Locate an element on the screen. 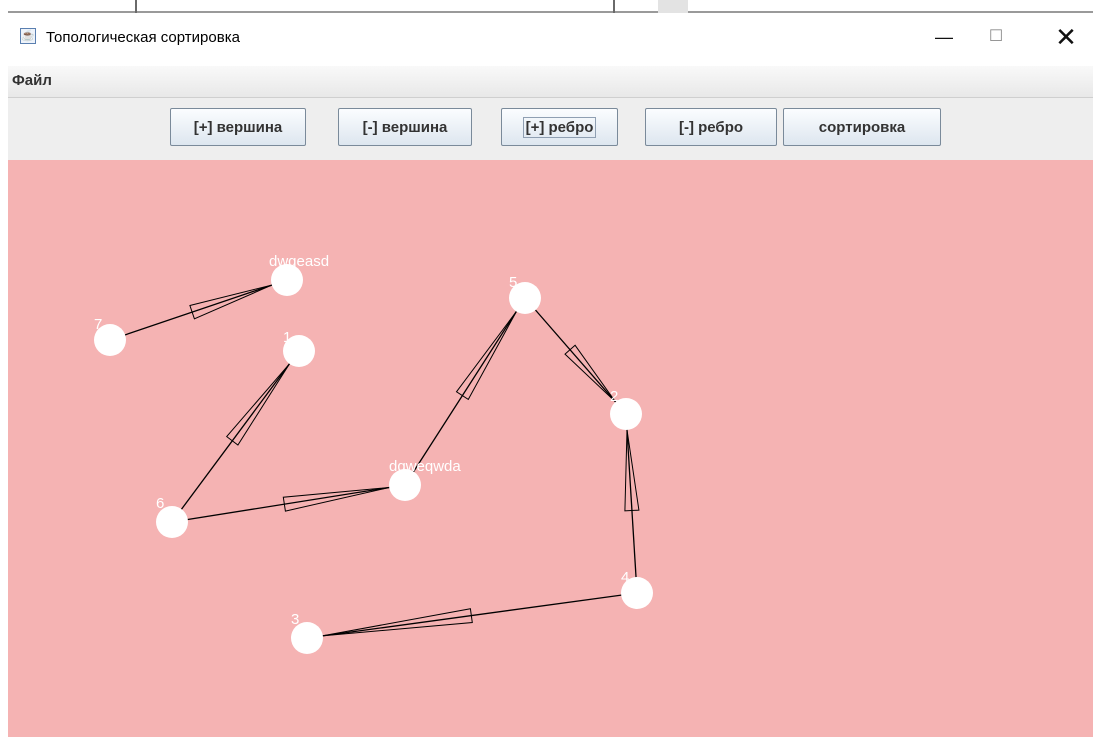 This screenshot has height=737, width=1093. vertex-label-5: 5 is located at coordinates (513, 282).